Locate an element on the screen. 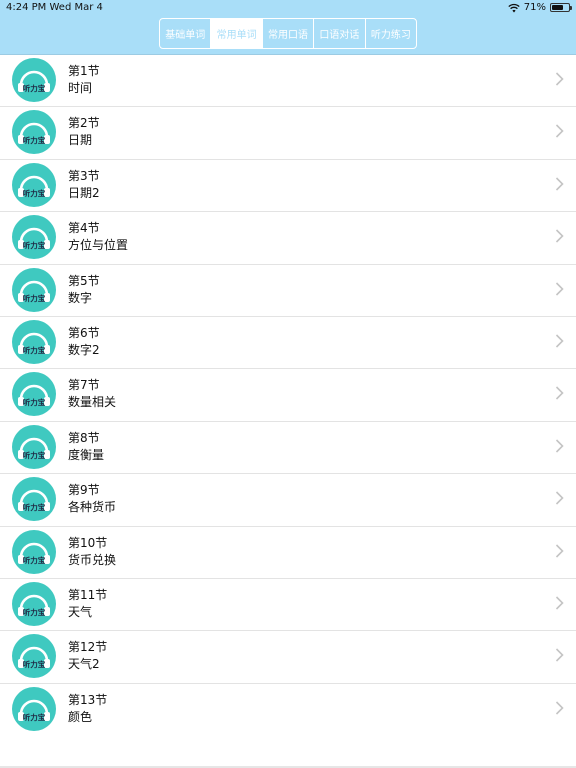  lesson-row: 听力宝 第2节日期 is located at coordinates (288, 133).